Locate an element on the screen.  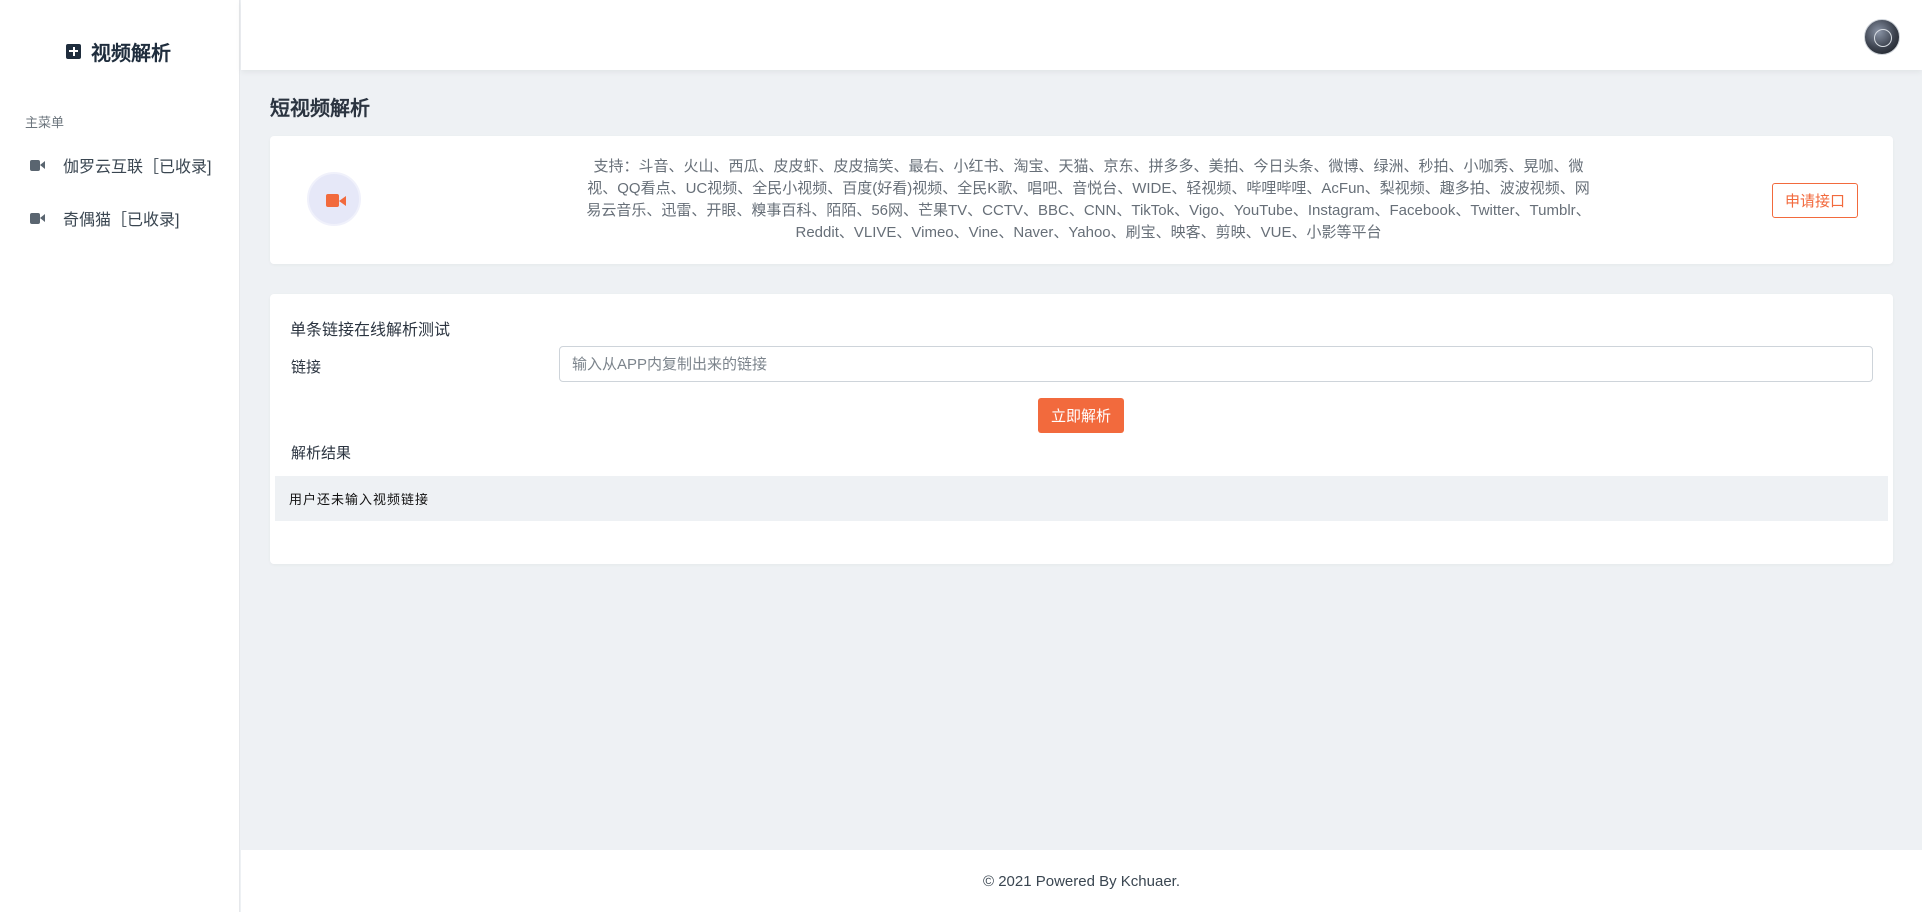
parse-now-button: 立即解析 is located at coordinates (1081, 415).